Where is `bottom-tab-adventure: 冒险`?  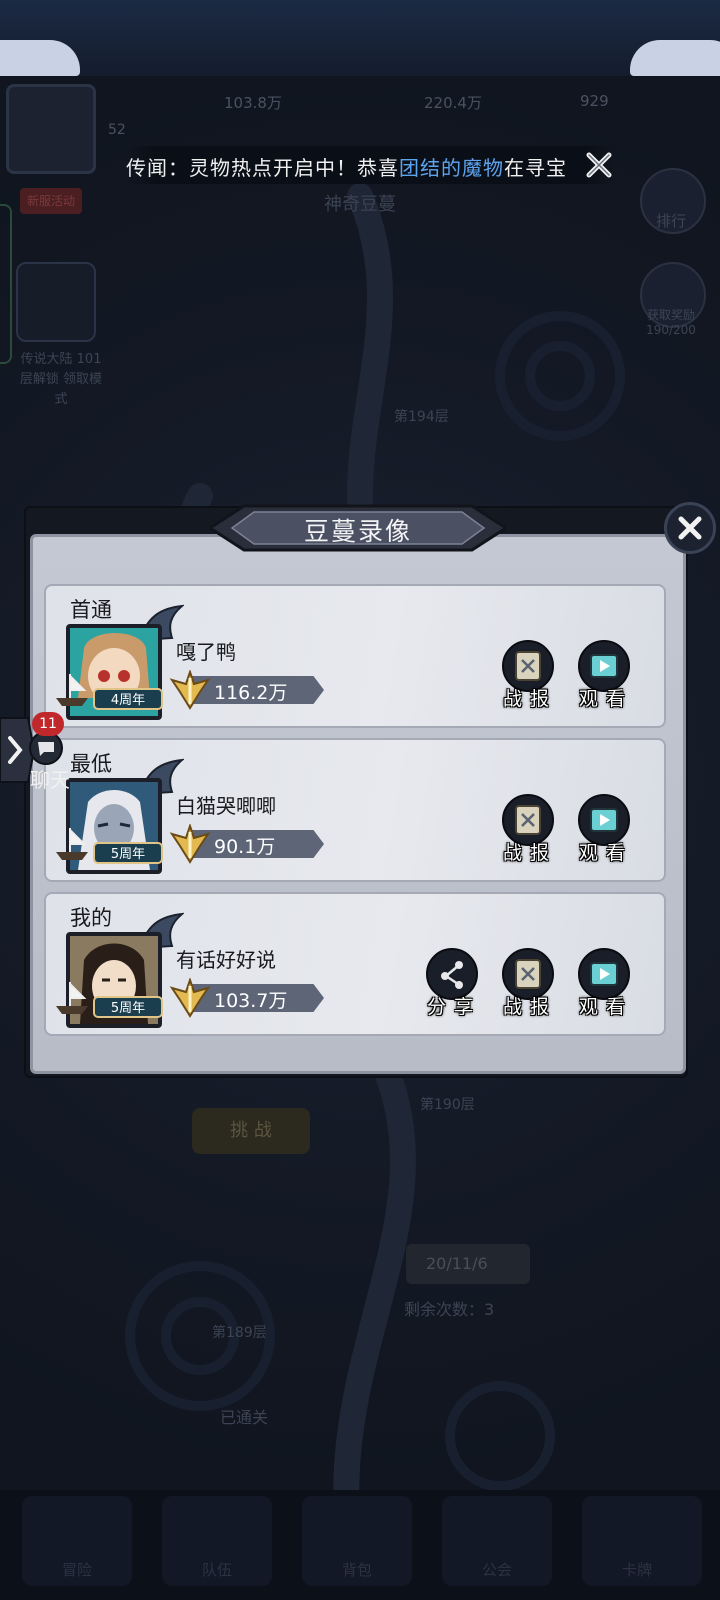
bottom-tab-adventure: 冒险 is located at coordinates (77, 1541).